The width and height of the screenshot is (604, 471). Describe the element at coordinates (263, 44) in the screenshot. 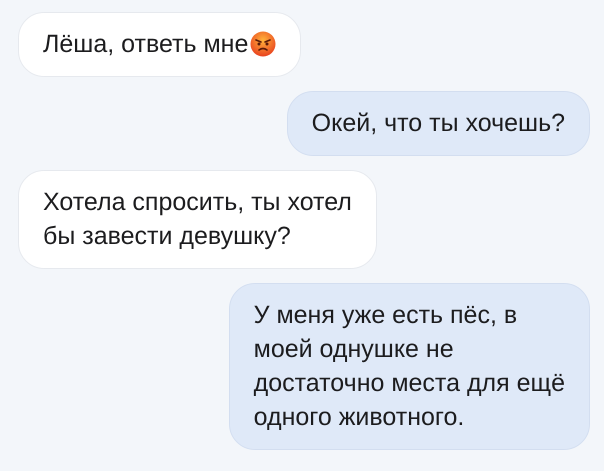

I see `angry-face-icon` at that location.